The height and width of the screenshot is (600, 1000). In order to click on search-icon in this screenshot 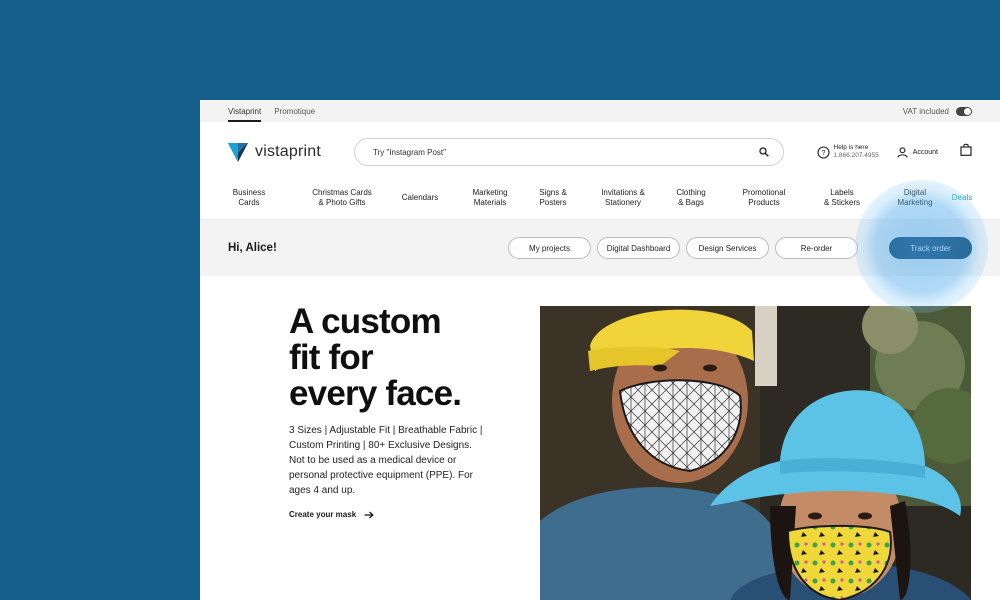, I will do `click(764, 152)`.